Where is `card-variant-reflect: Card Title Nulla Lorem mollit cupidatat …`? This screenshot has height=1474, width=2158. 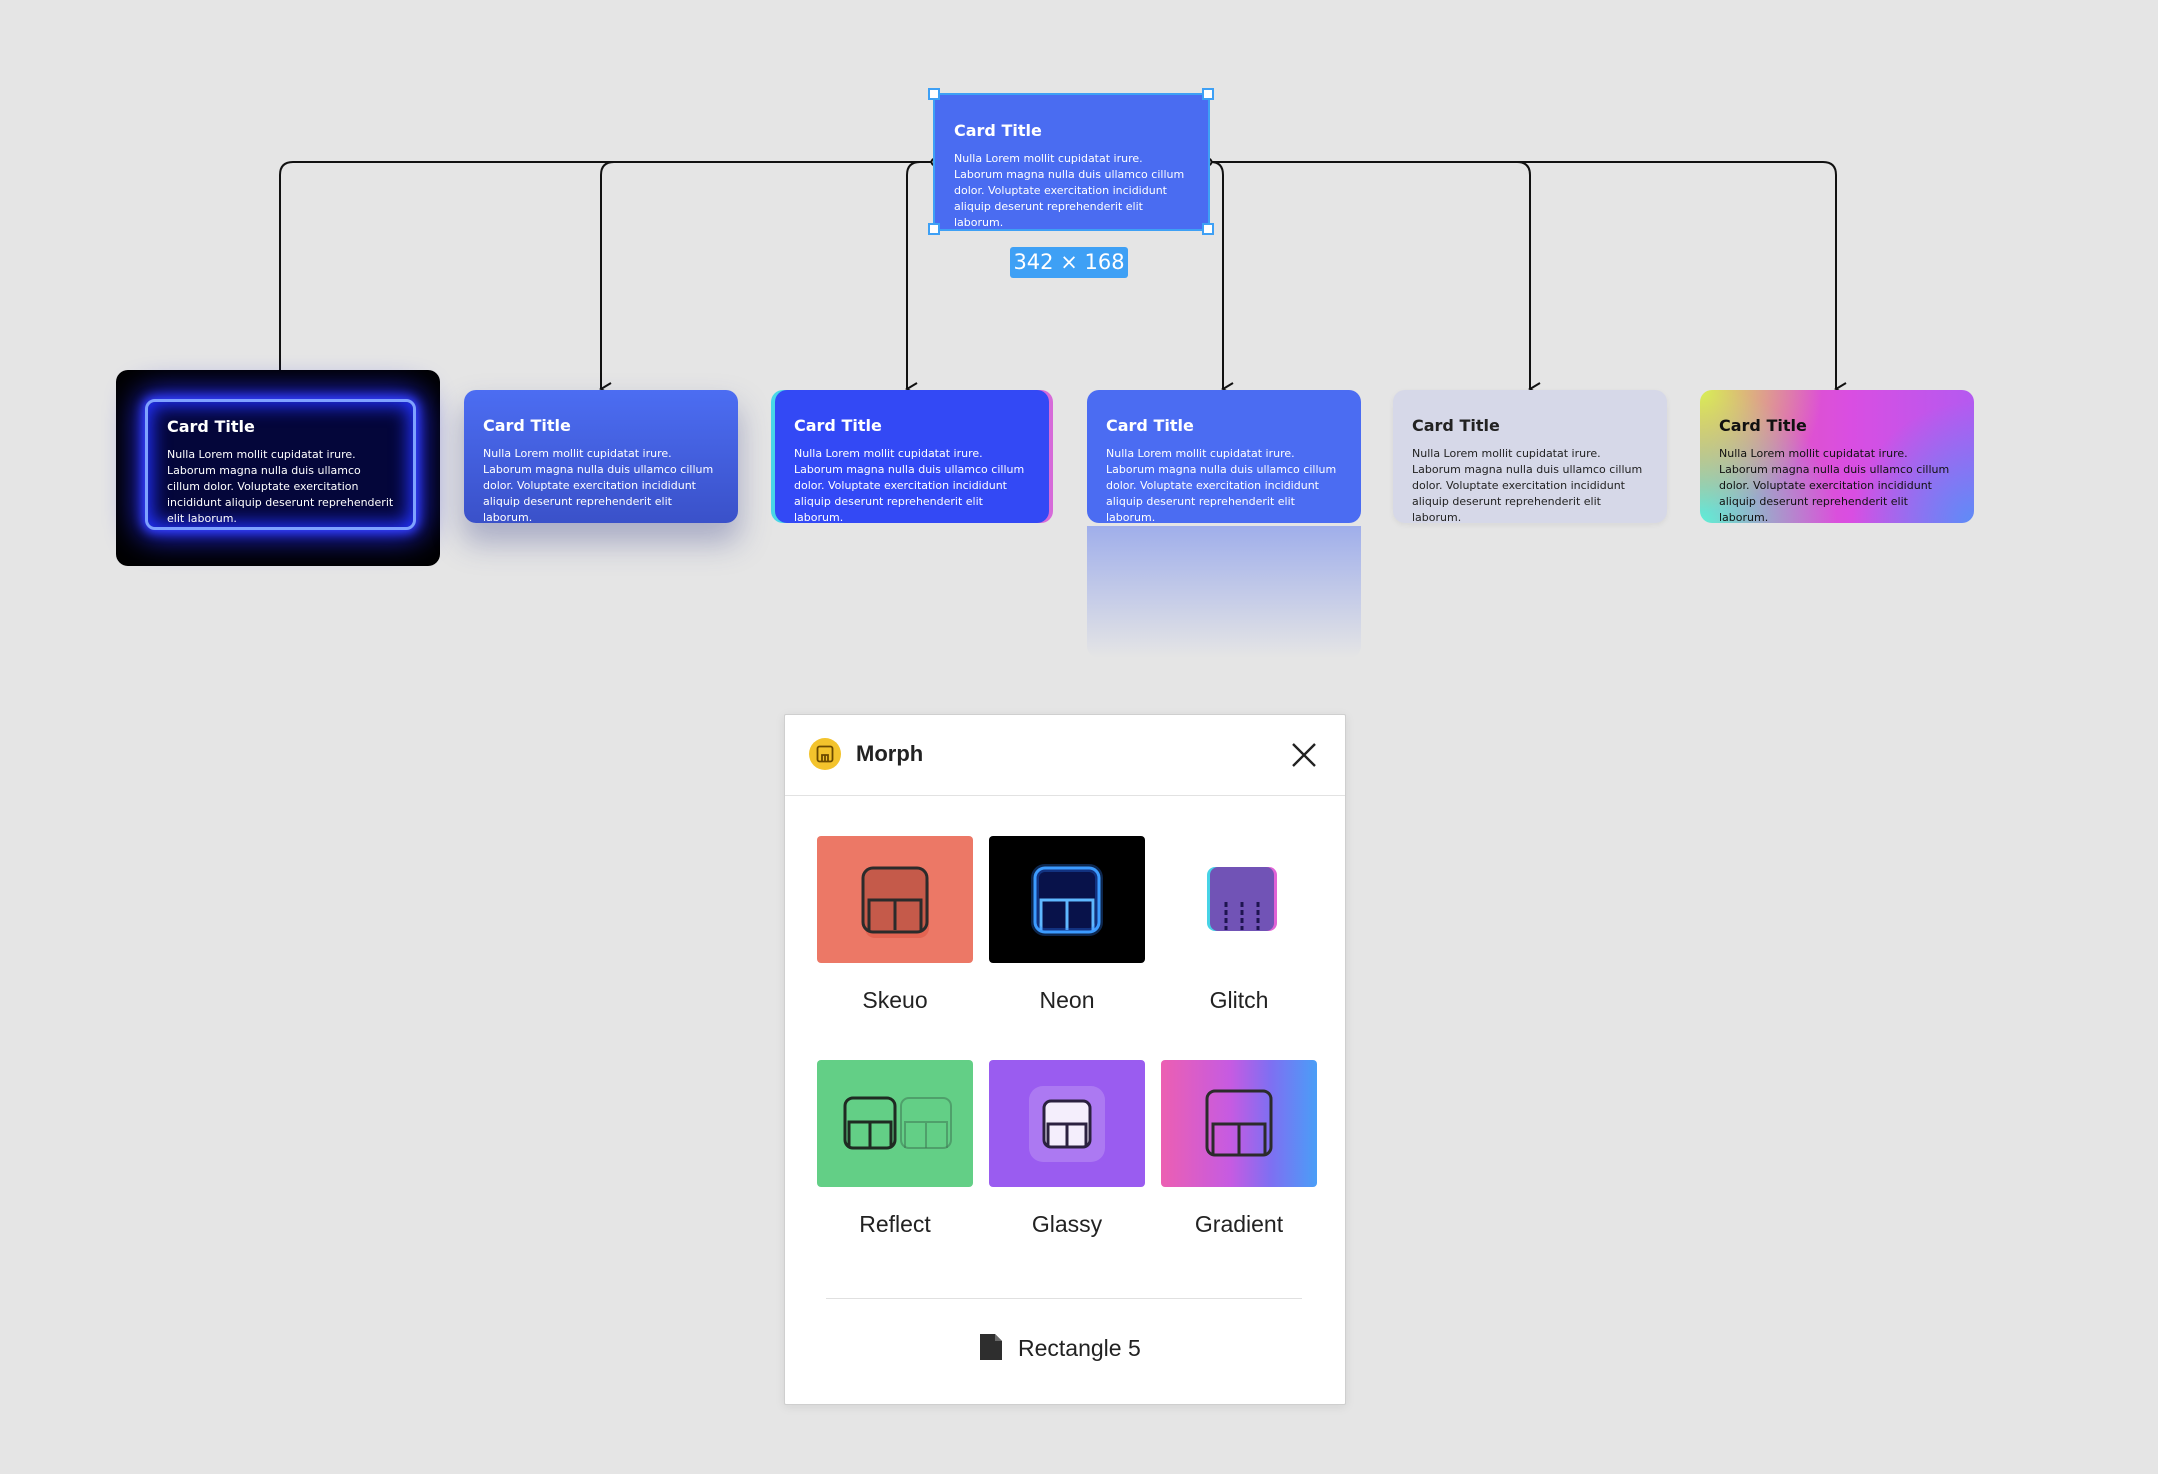
card-variant-reflect: Card Title Nulla Lorem mollit cupidatat … is located at coordinates (1224, 457).